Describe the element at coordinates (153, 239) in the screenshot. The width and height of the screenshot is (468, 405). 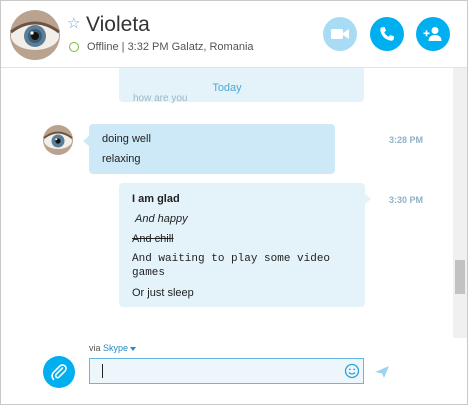
I see `message-line-strikethrough: And chill` at that location.